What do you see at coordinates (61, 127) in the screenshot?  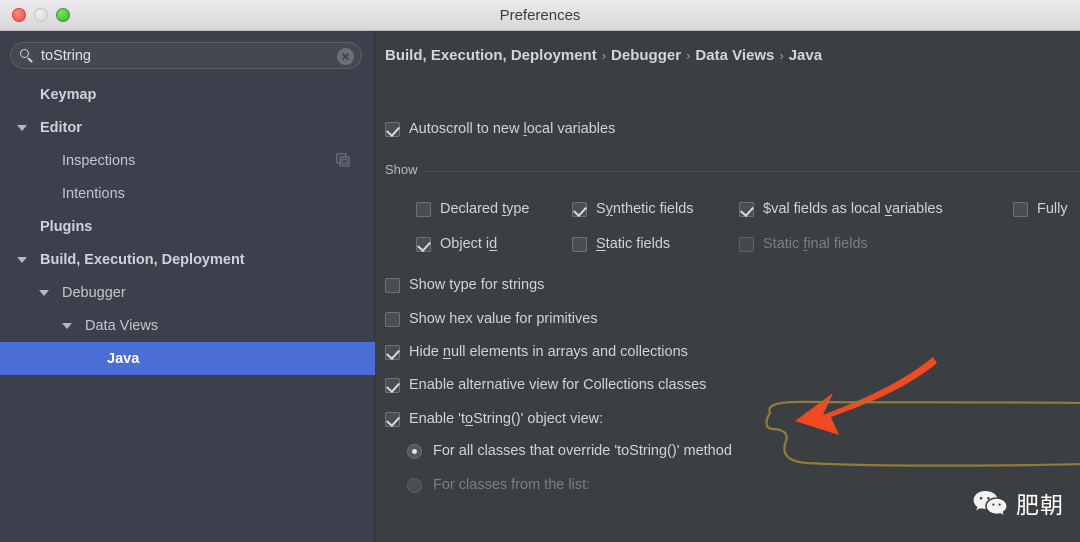 I see `sidebar-item-label: Editor` at bounding box center [61, 127].